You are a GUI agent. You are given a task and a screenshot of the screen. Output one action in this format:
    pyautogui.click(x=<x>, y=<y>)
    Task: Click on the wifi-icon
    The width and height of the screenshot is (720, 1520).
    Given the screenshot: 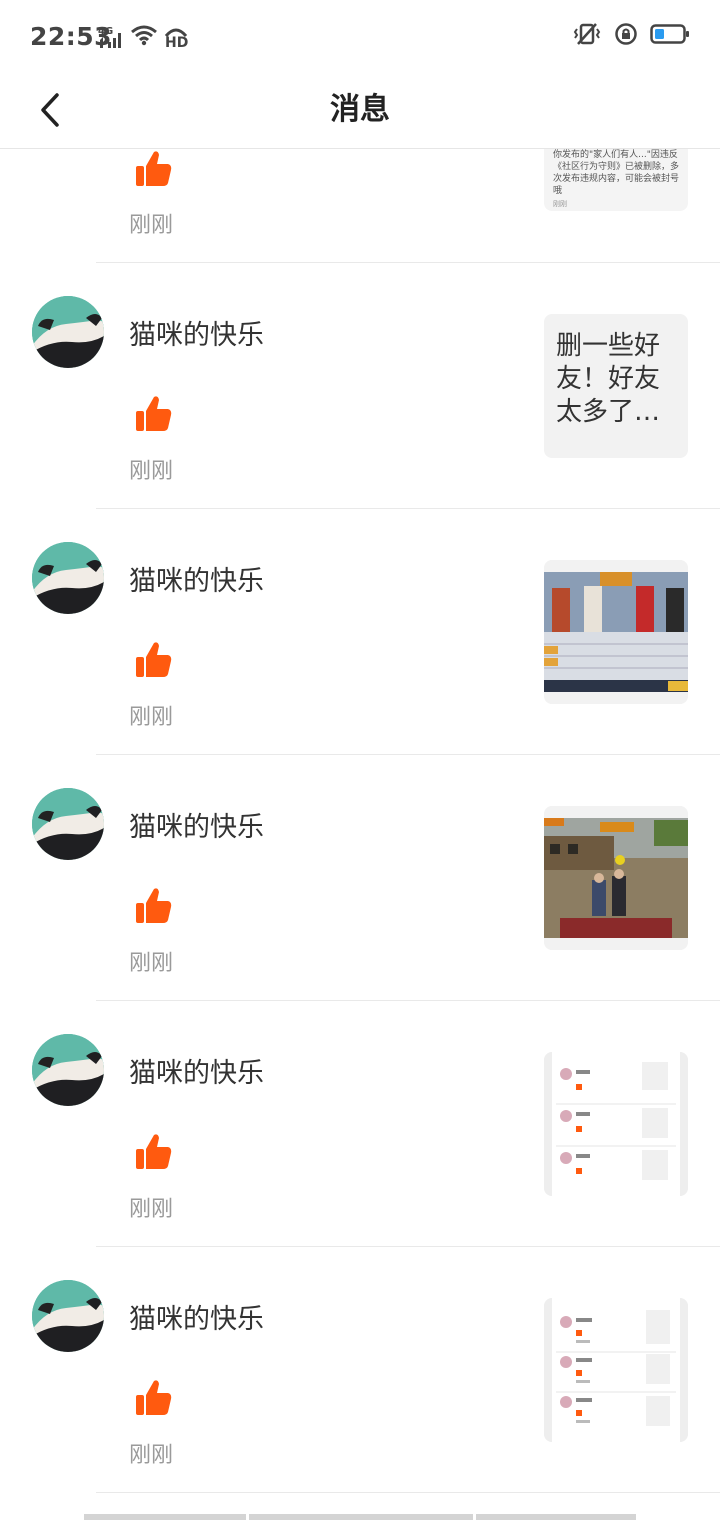 What is the action you would take?
    pyautogui.click(x=144, y=37)
    